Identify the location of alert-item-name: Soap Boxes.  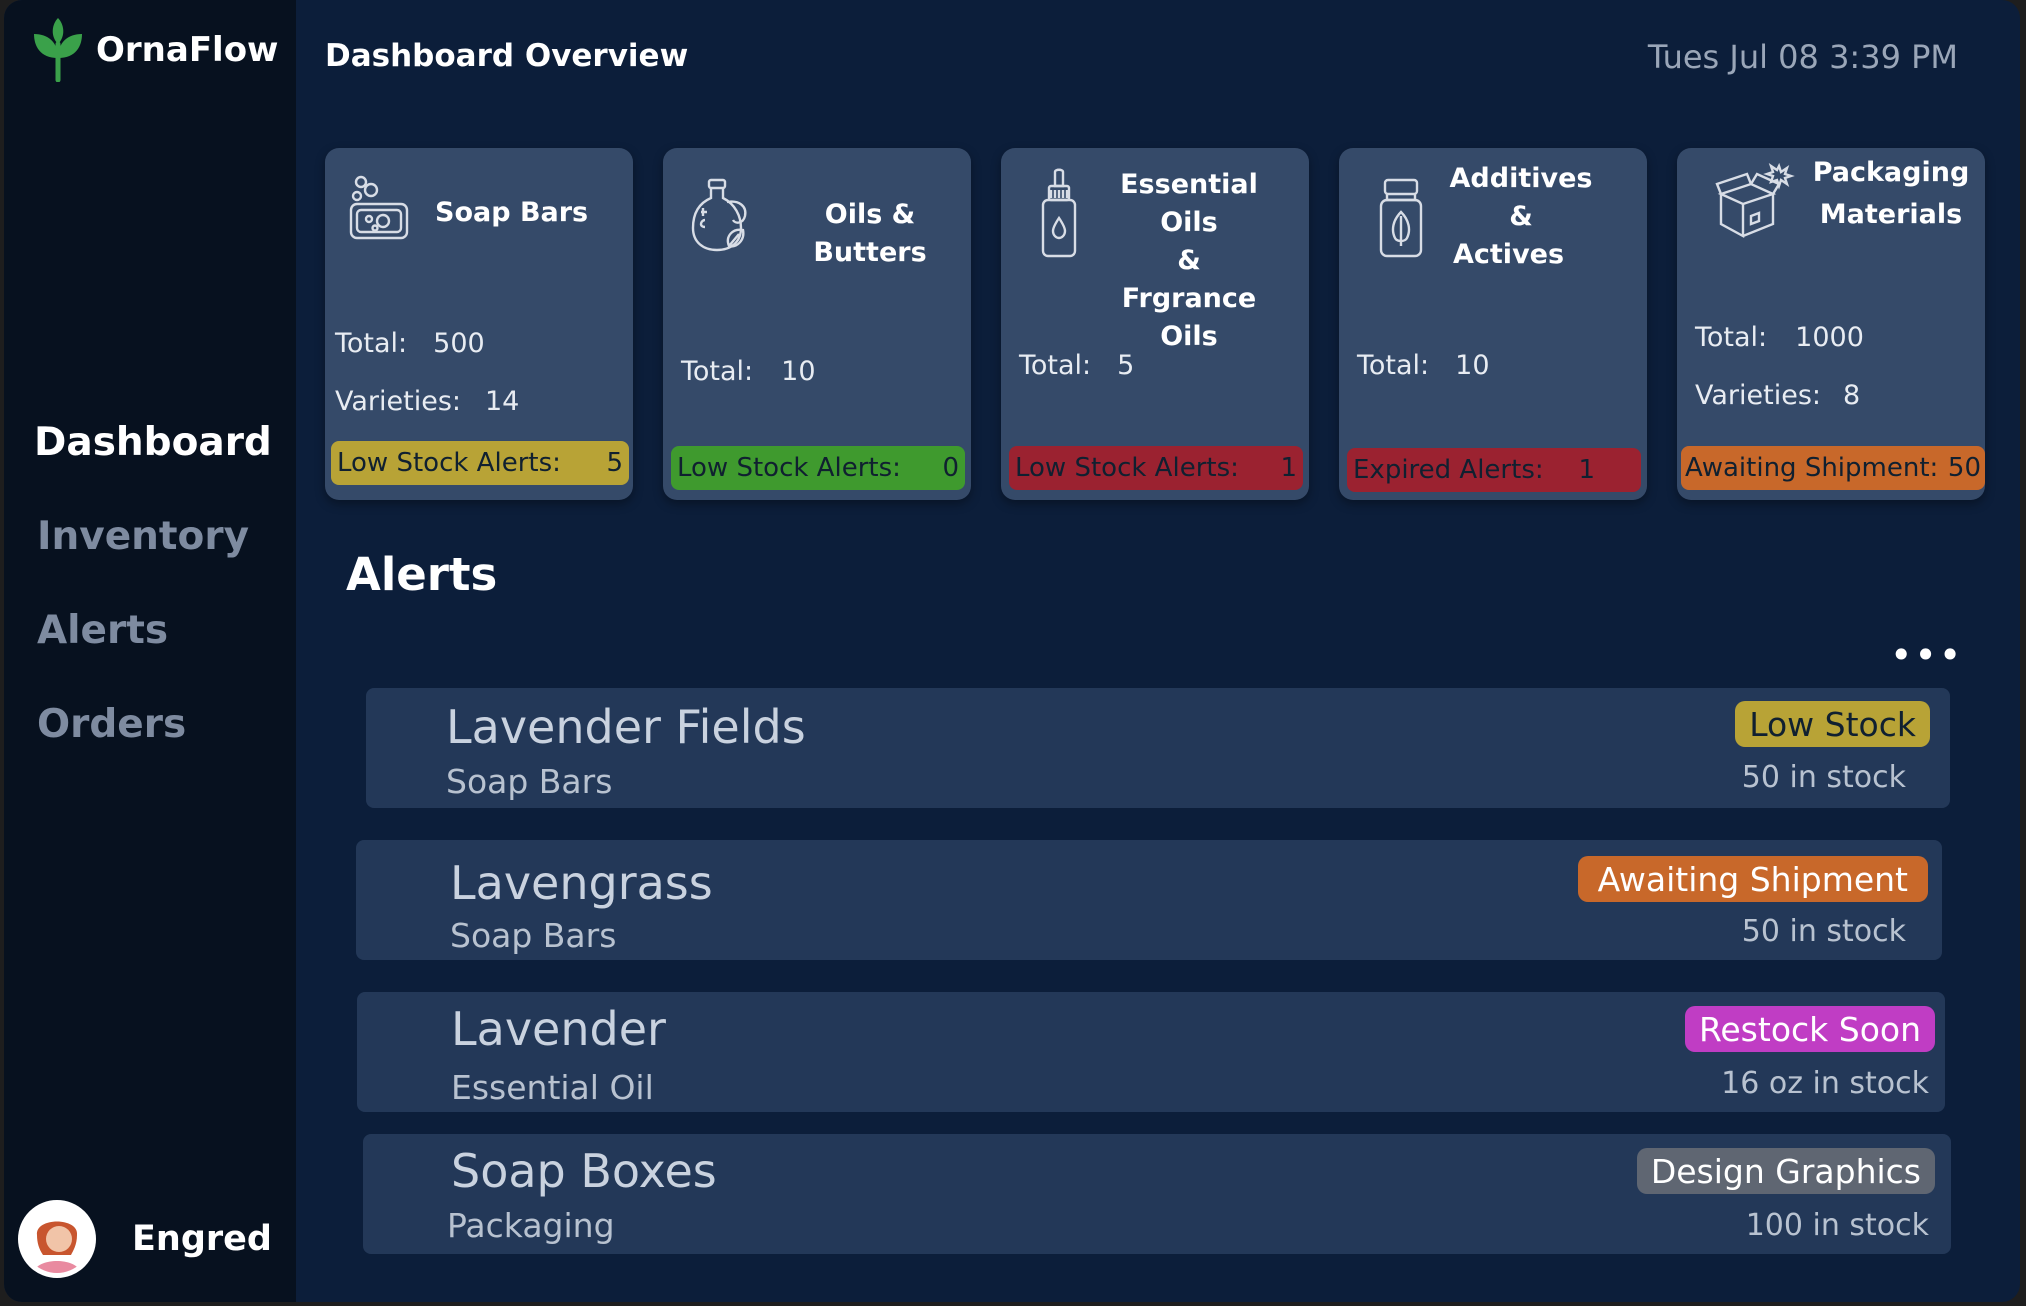
(584, 1171).